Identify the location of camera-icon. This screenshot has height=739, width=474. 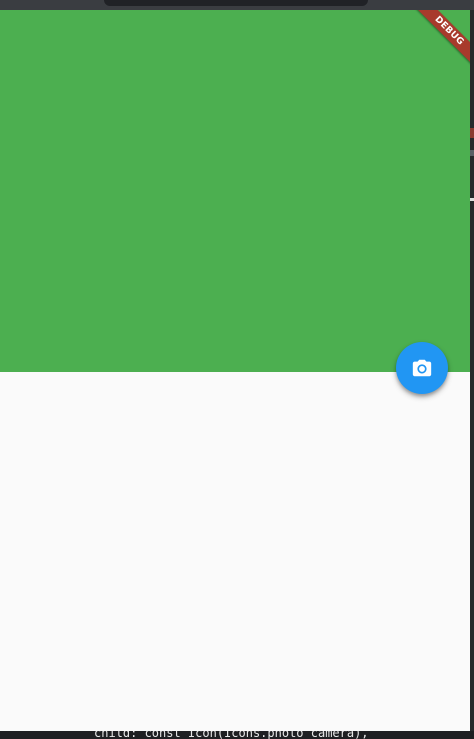
(422, 368).